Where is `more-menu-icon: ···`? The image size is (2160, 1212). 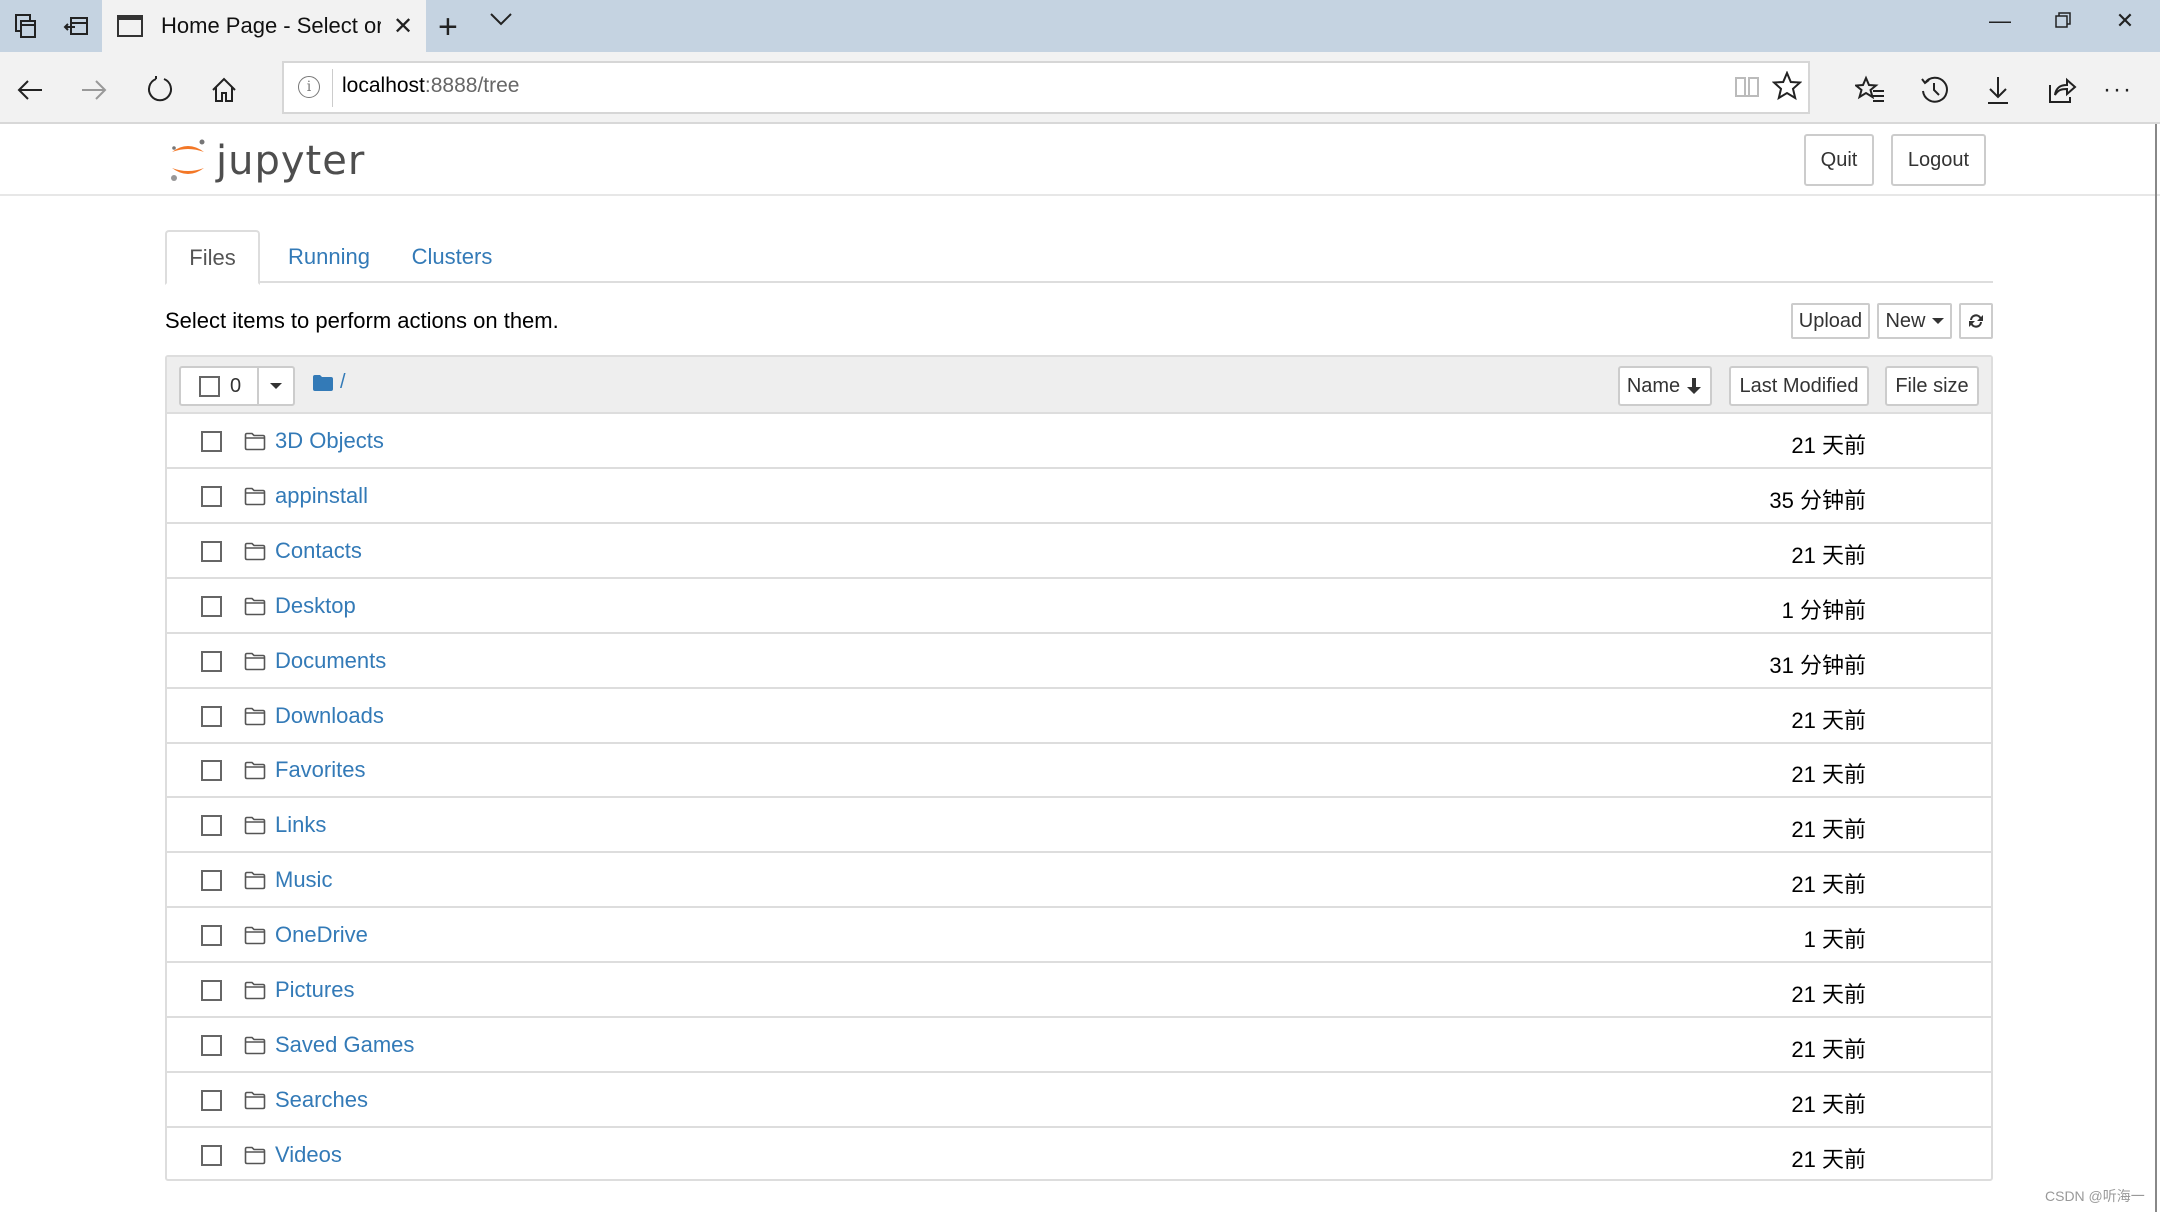
more-menu-icon: ··· is located at coordinates (2118, 90).